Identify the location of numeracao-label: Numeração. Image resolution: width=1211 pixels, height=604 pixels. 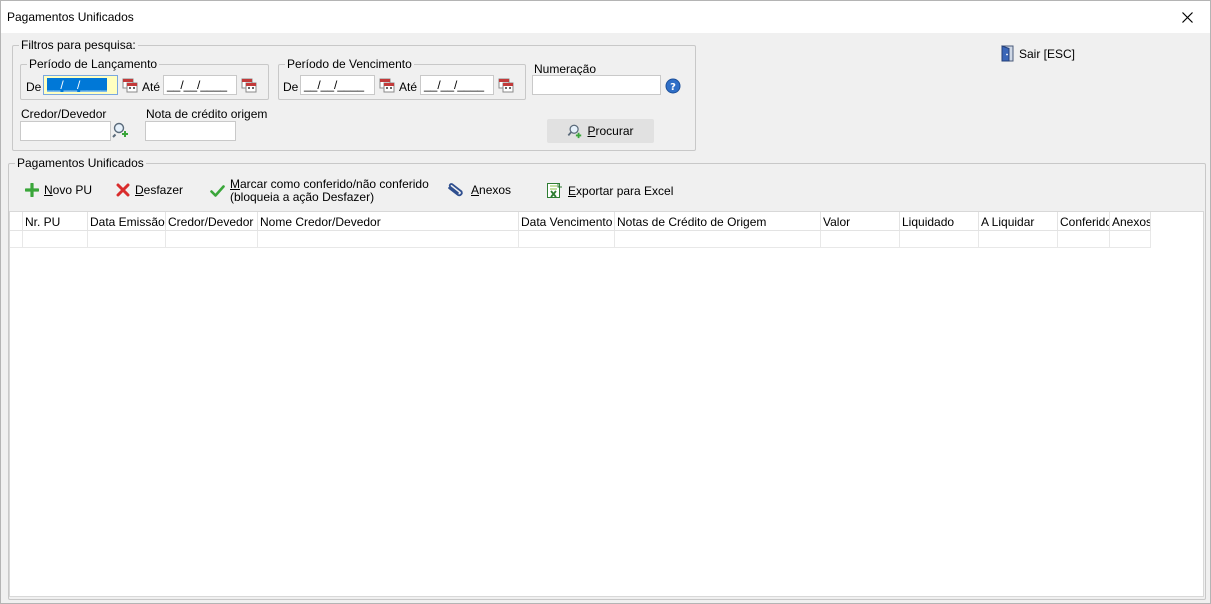
(565, 69).